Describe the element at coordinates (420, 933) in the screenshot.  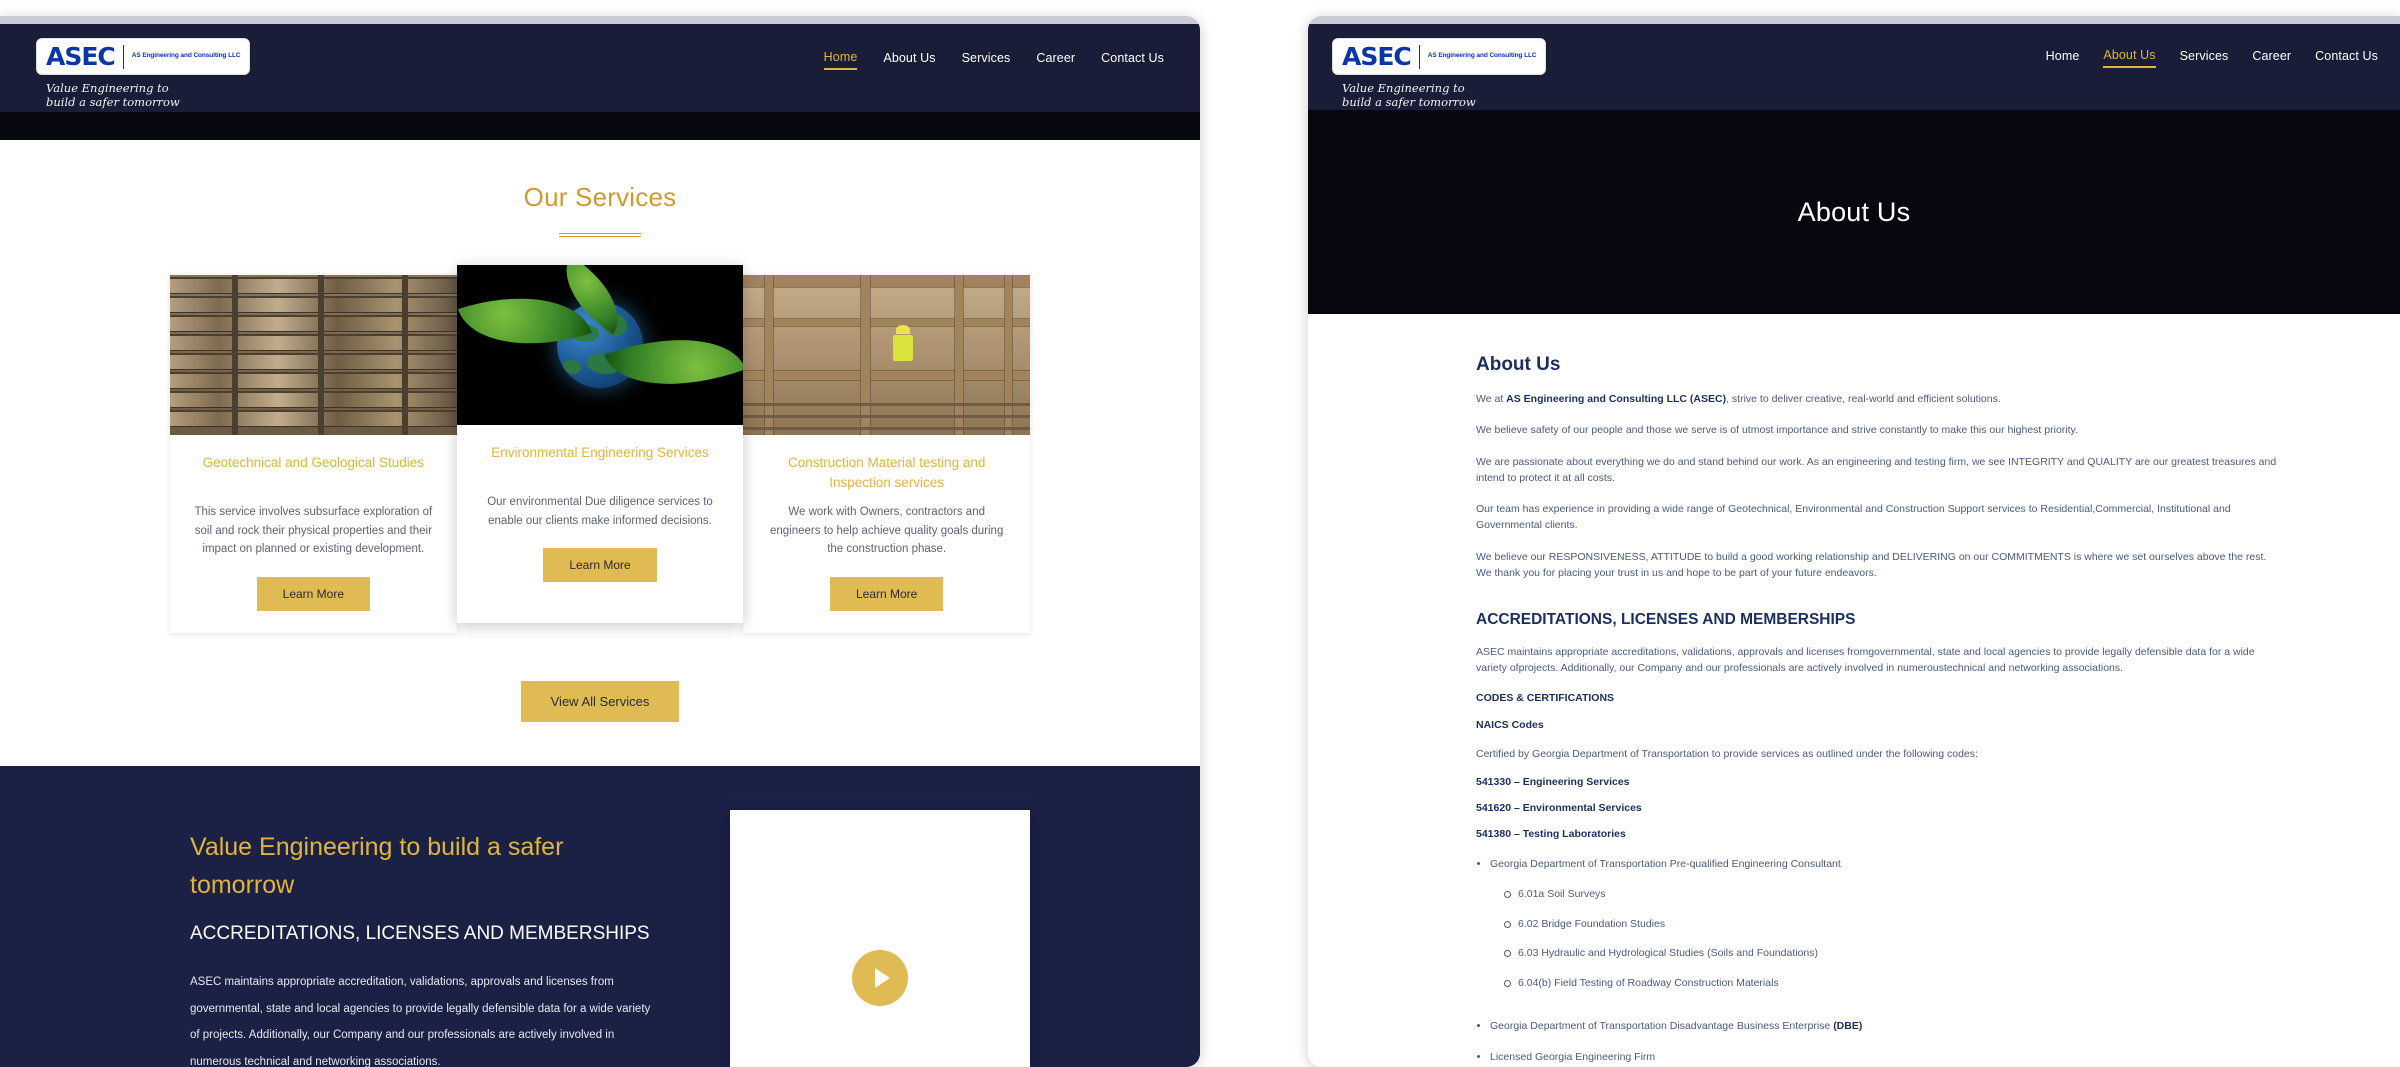
I see `accreditations-subheading: ACCREDITATIONS, LICENSES AND MEMBERSHIPS` at that location.